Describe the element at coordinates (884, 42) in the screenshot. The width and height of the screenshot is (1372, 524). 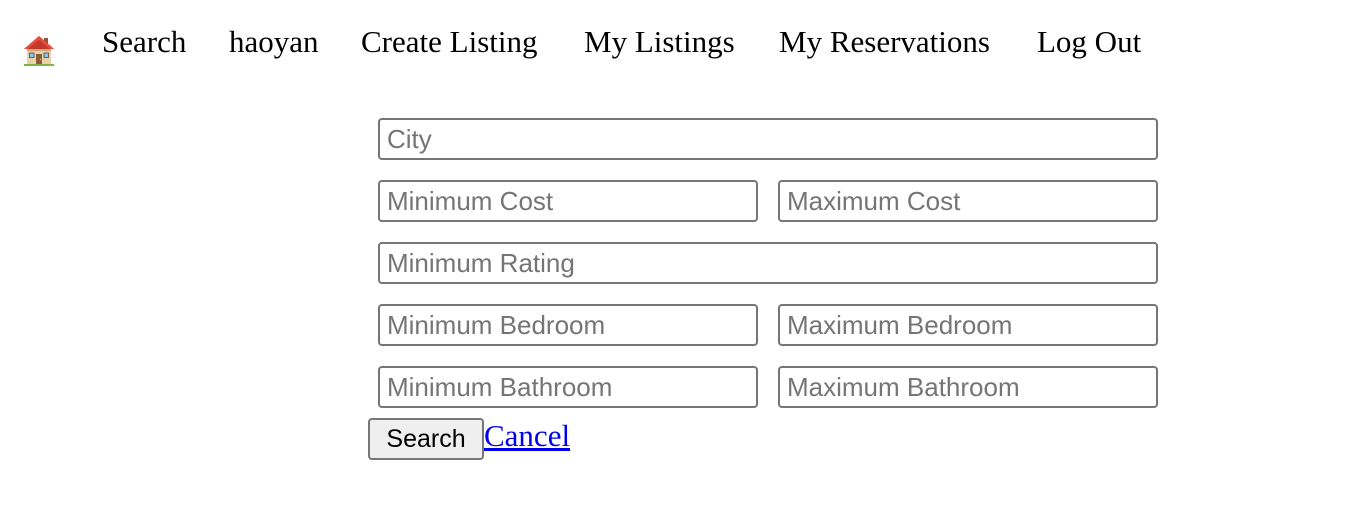
I see `nav-my-reservations-link: My Reservations` at that location.